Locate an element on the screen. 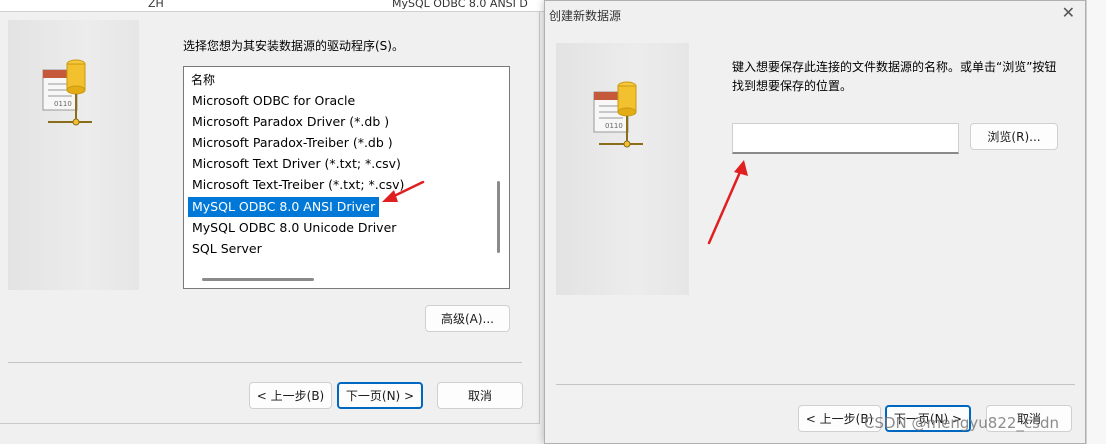 Image resolution: width=1106 pixels, height=444 pixels. watermark-text: CSDN @mengyu822_csdn is located at coordinates (962, 423).